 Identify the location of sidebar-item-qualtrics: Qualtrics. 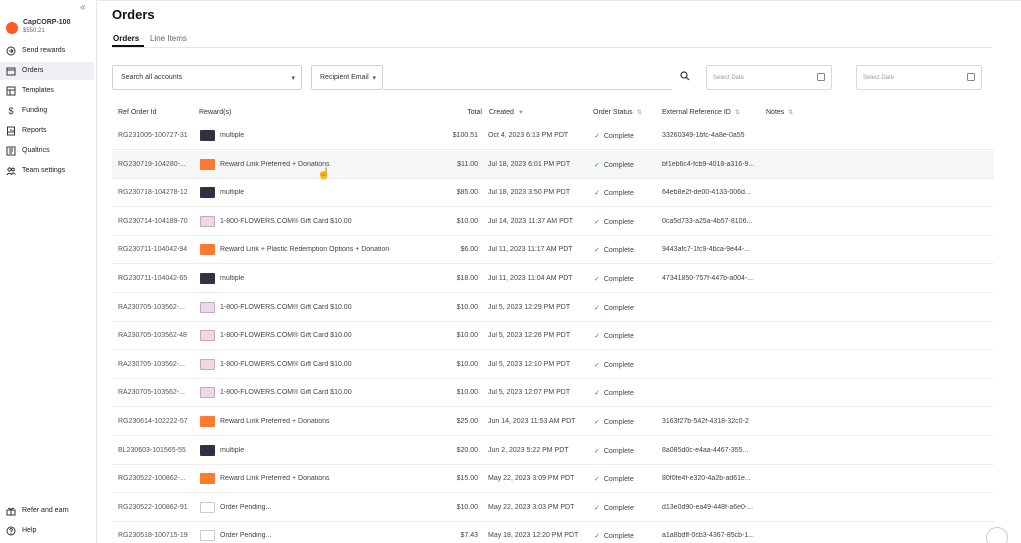
(47, 151).